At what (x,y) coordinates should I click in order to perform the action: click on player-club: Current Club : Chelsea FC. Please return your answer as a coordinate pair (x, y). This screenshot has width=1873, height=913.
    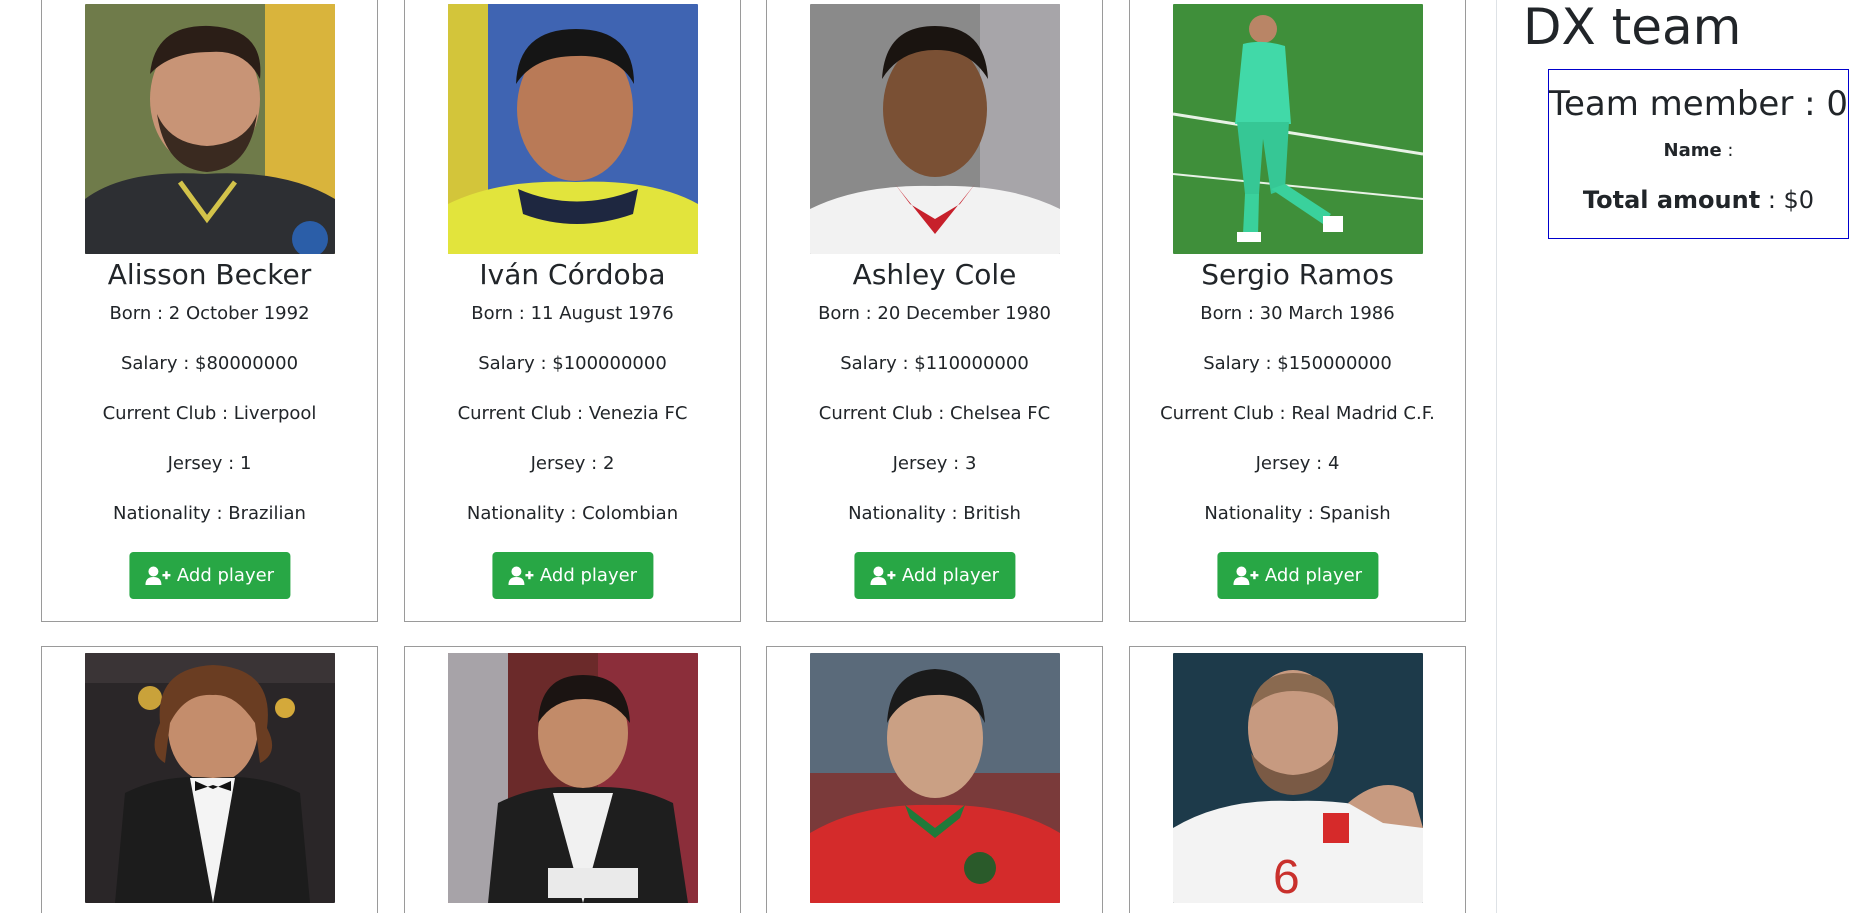
    Looking at the image, I should click on (934, 413).